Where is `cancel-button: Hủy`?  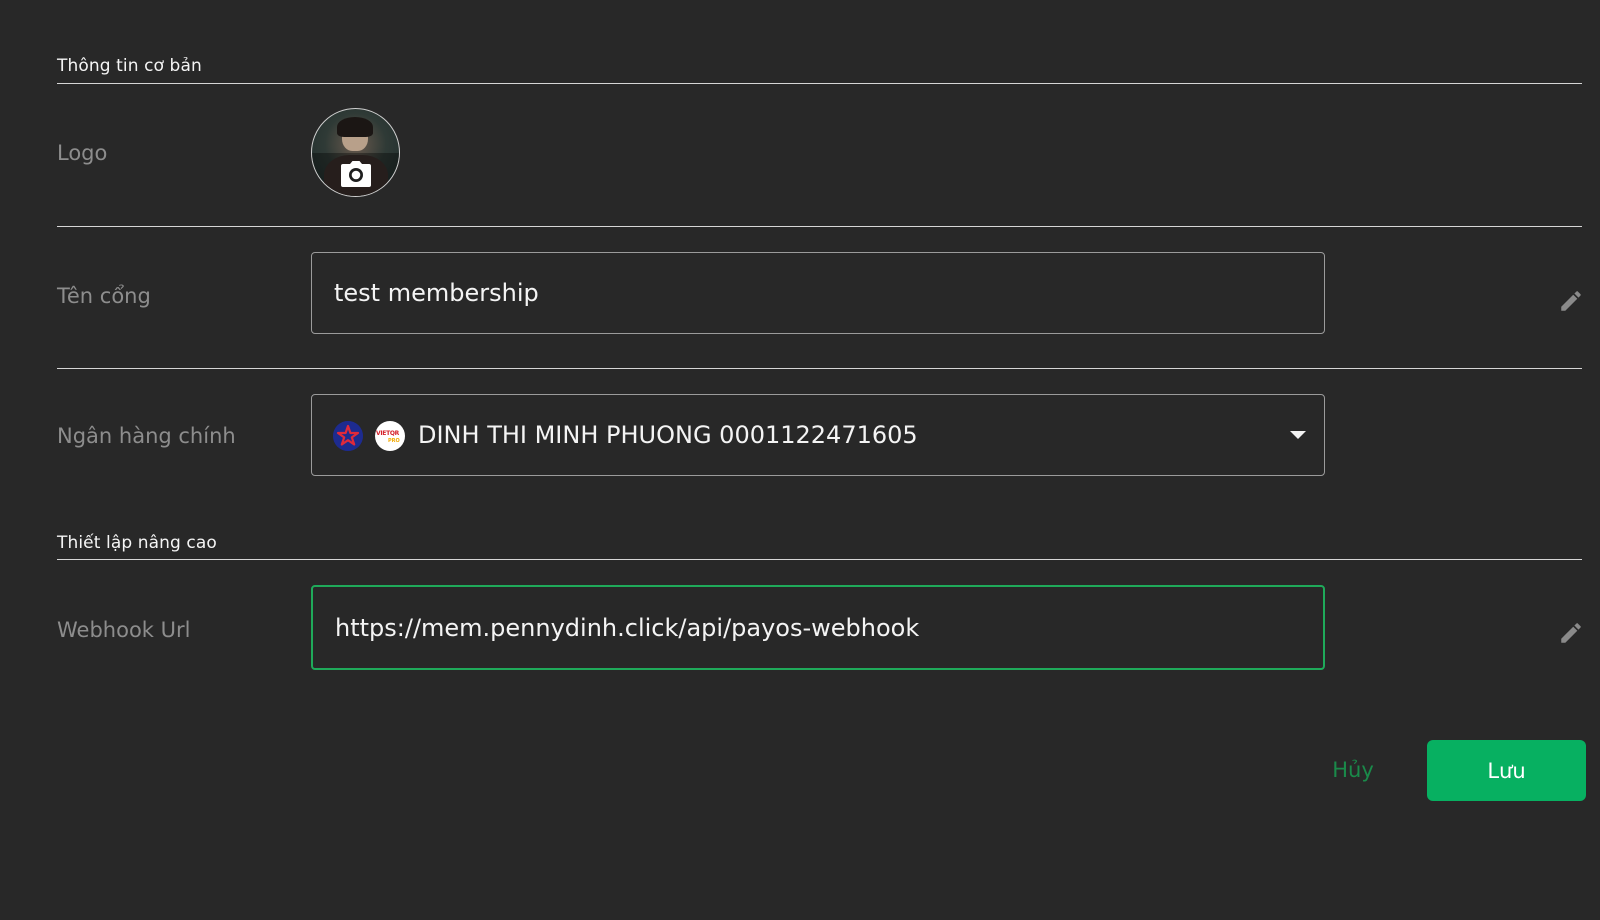
cancel-button: Hủy is located at coordinates (1353, 770).